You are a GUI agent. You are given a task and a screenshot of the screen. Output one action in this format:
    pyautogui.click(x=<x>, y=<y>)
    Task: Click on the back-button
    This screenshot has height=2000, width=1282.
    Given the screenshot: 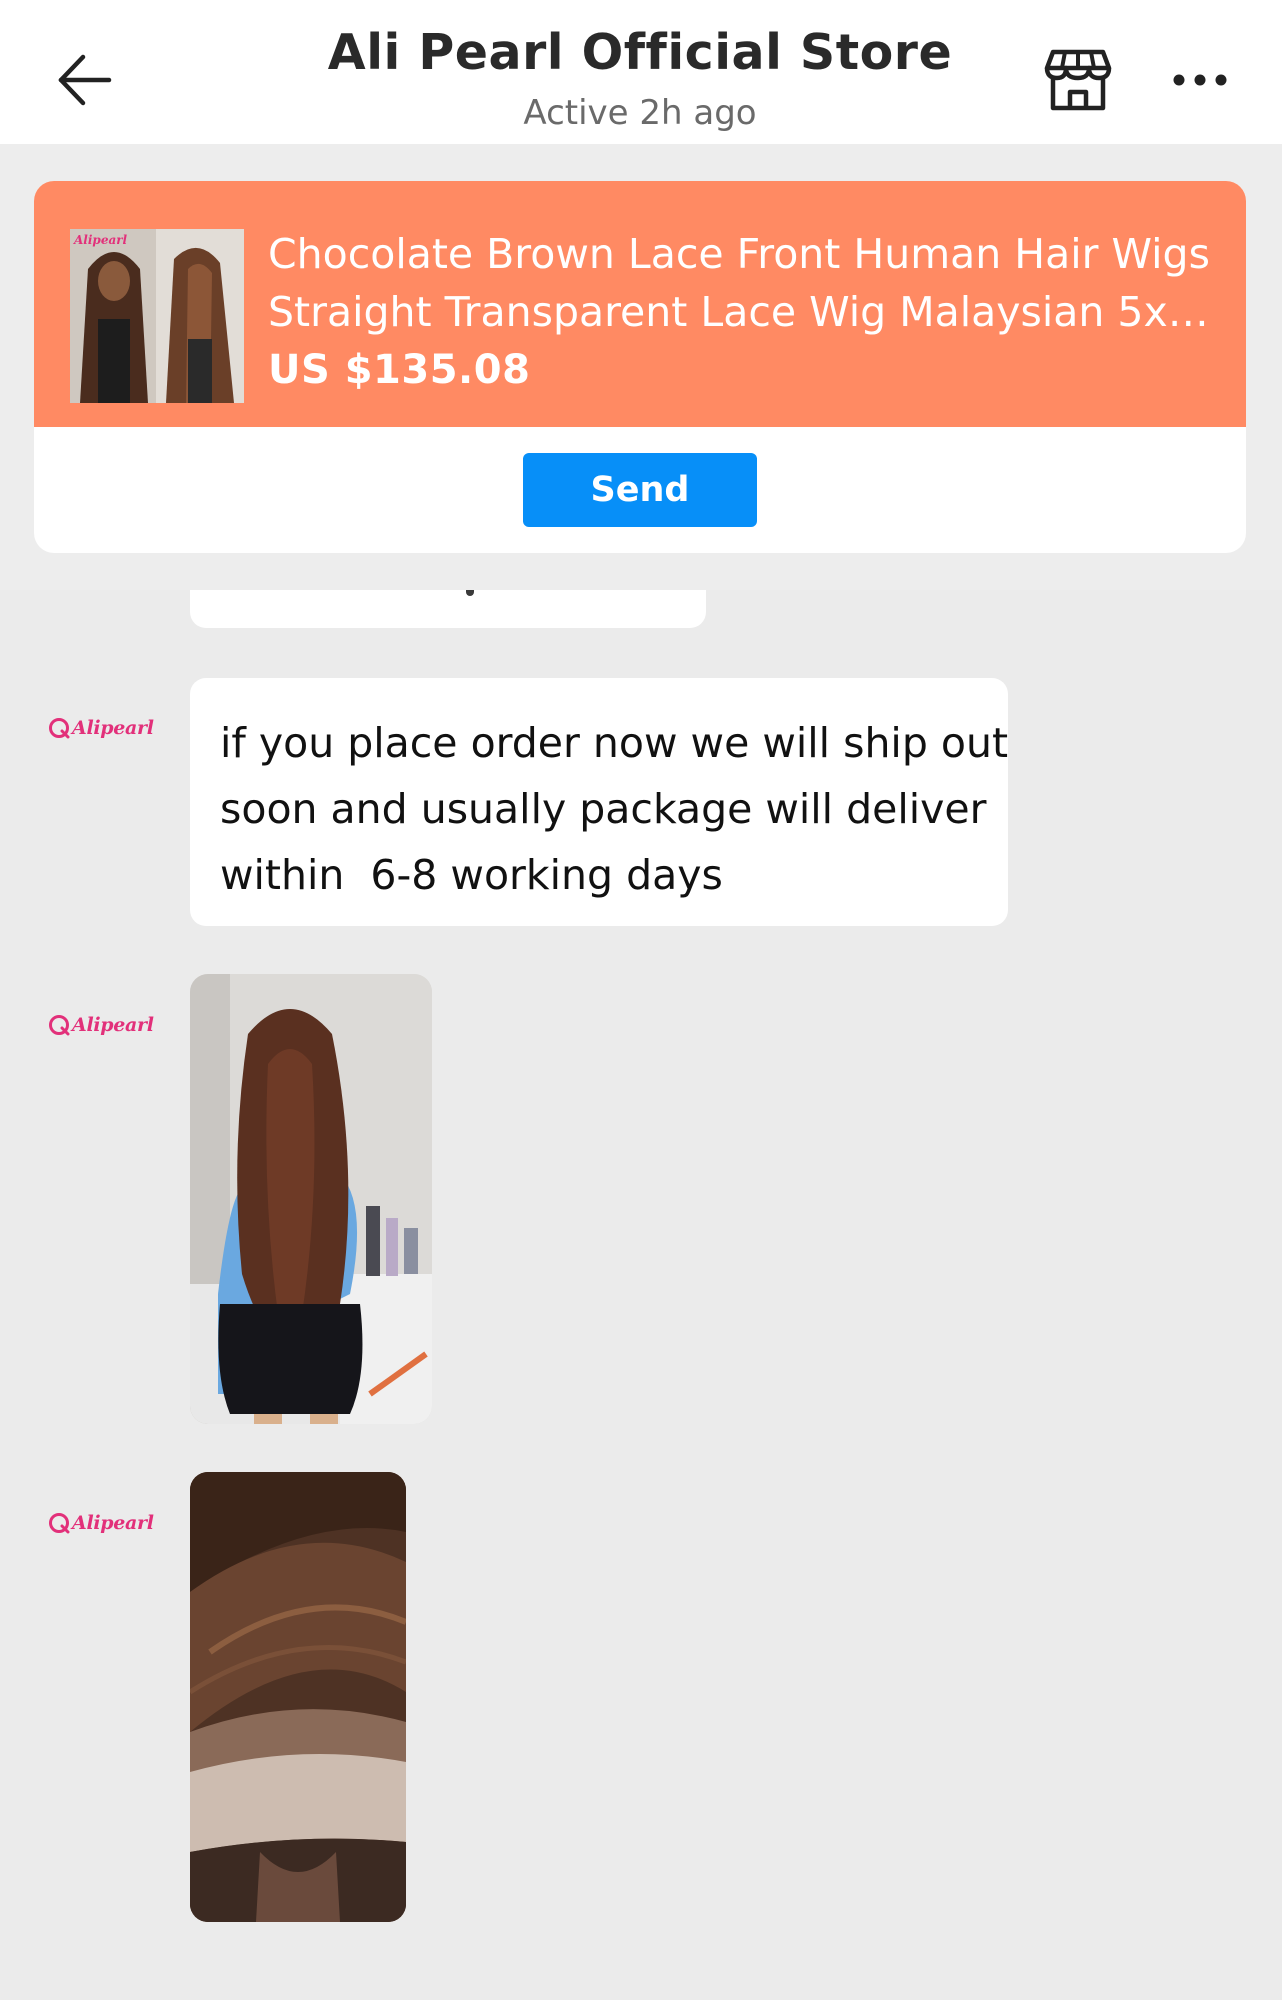 What is the action you would take?
    pyautogui.click(x=84, y=80)
    